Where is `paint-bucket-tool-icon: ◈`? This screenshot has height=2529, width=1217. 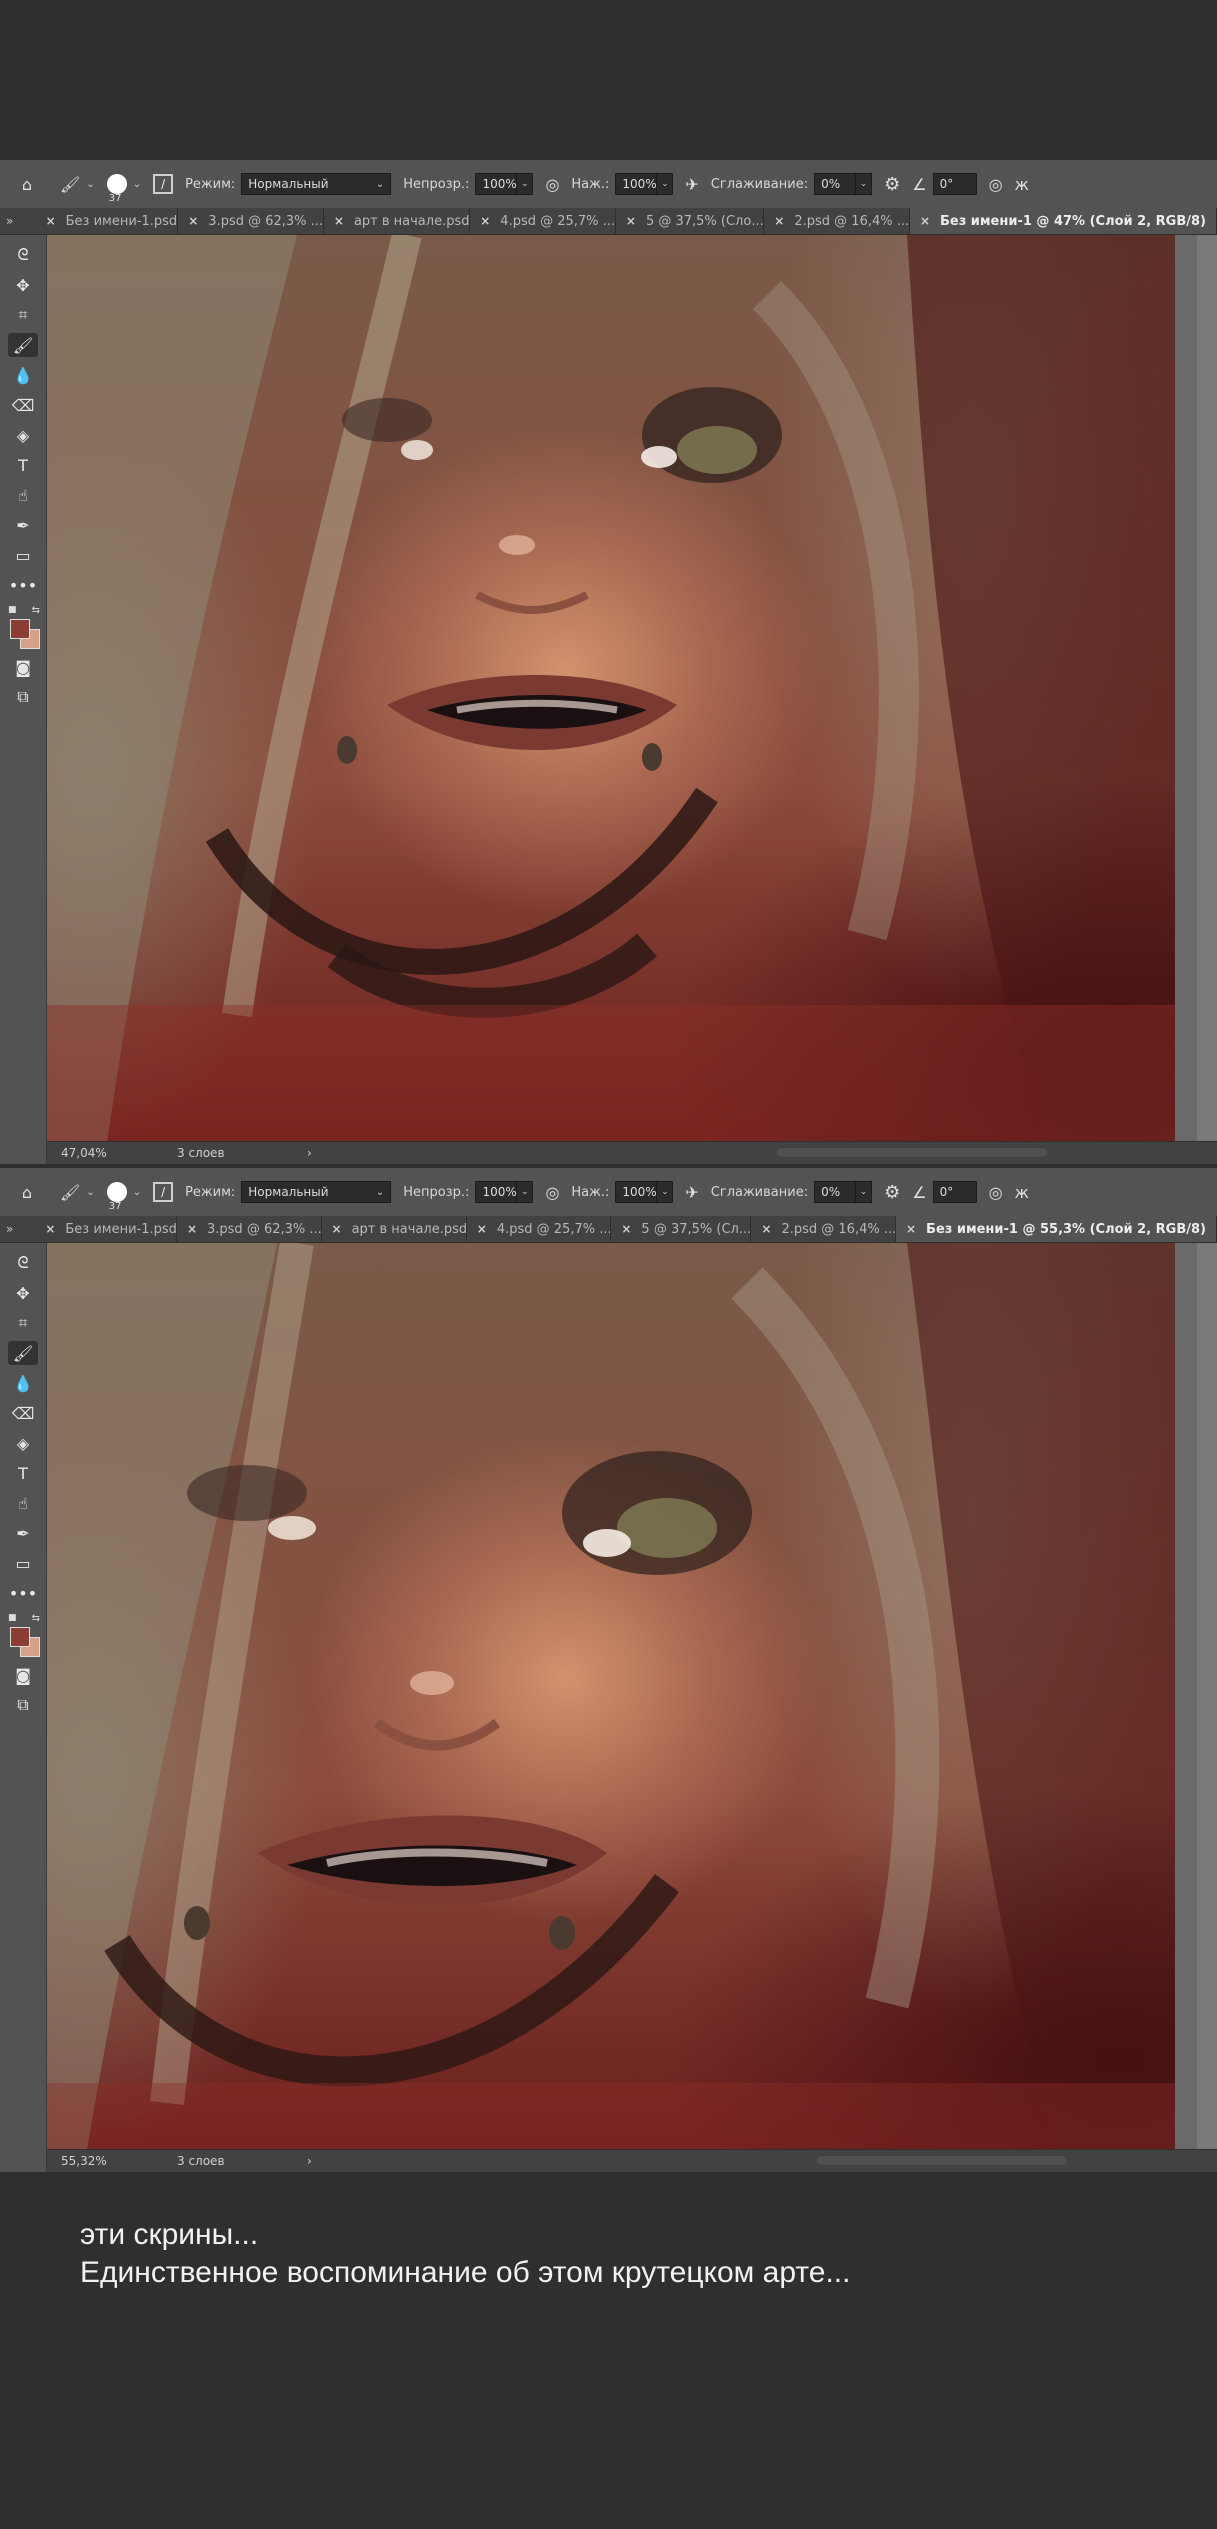 paint-bucket-tool-icon: ◈ is located at coordinates (23, 435).